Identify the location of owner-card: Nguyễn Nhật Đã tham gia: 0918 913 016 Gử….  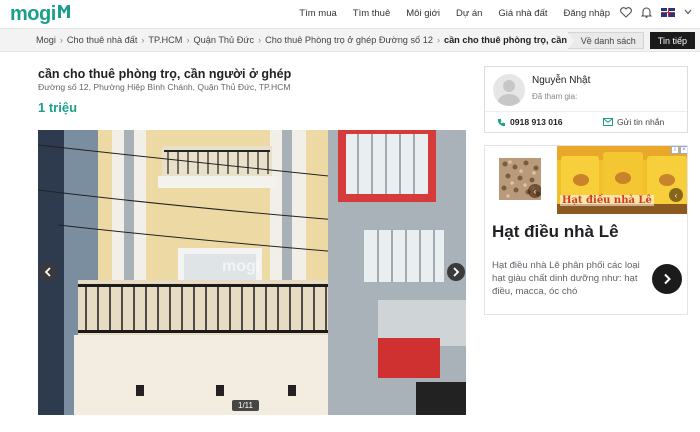
(586, 99).